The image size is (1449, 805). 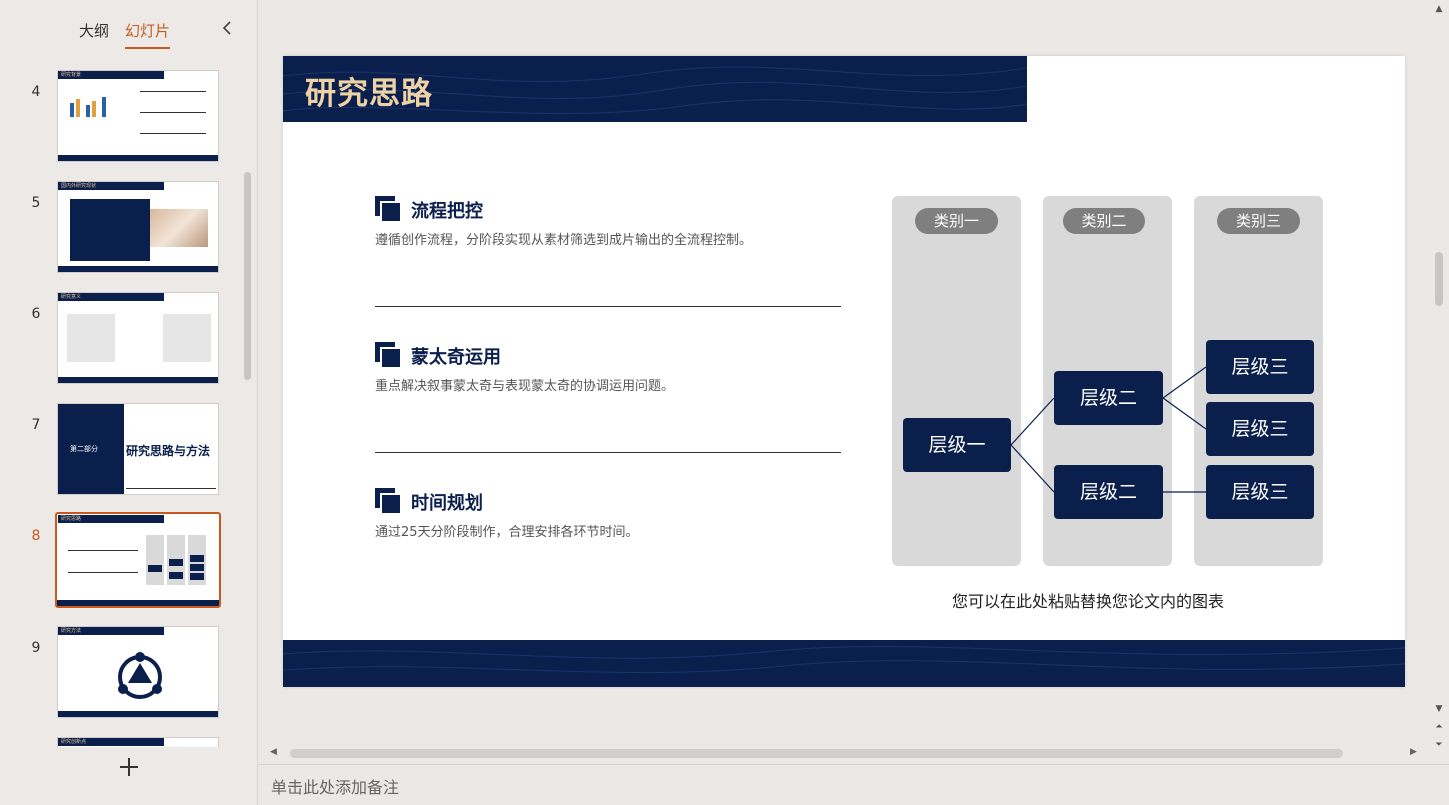 What do you see at coordinates (816, 753) in the screenshot?
I see `horizontal-scrollbar` at bounding box center [816, 753].